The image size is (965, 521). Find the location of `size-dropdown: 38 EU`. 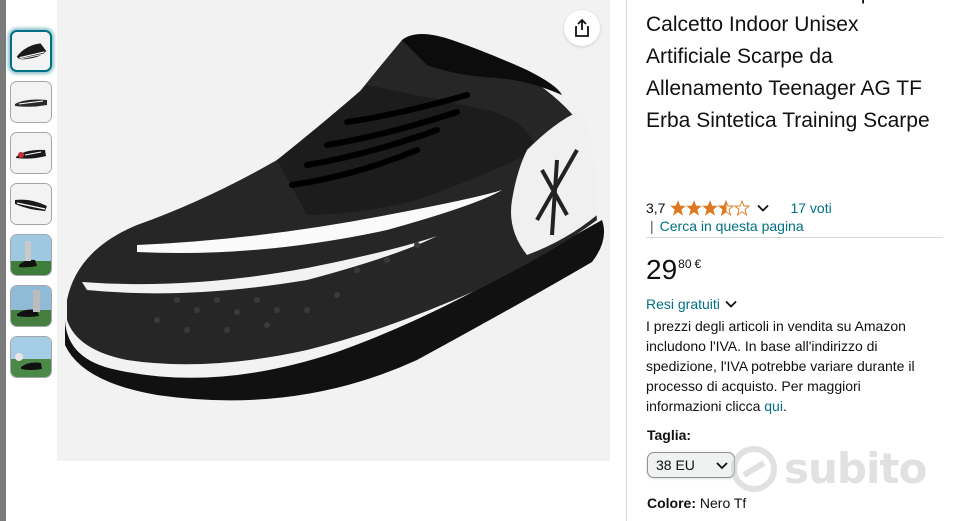

size-dropdown: 38 EU is located at coordinates (691, 465).